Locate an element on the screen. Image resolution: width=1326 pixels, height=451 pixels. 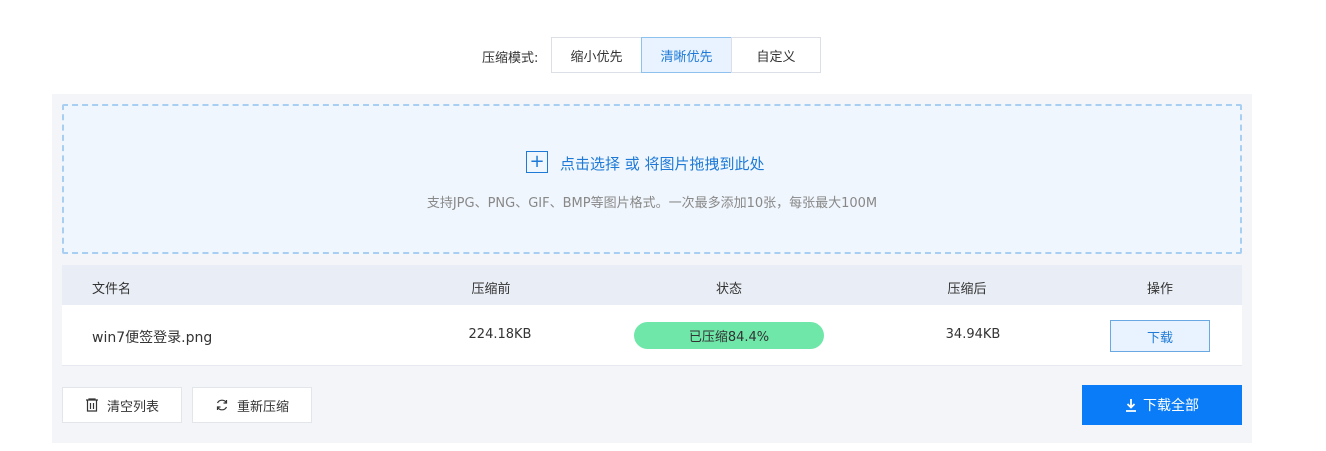
recompress-label: 重新压缩 is located at coordinates (262, 407).